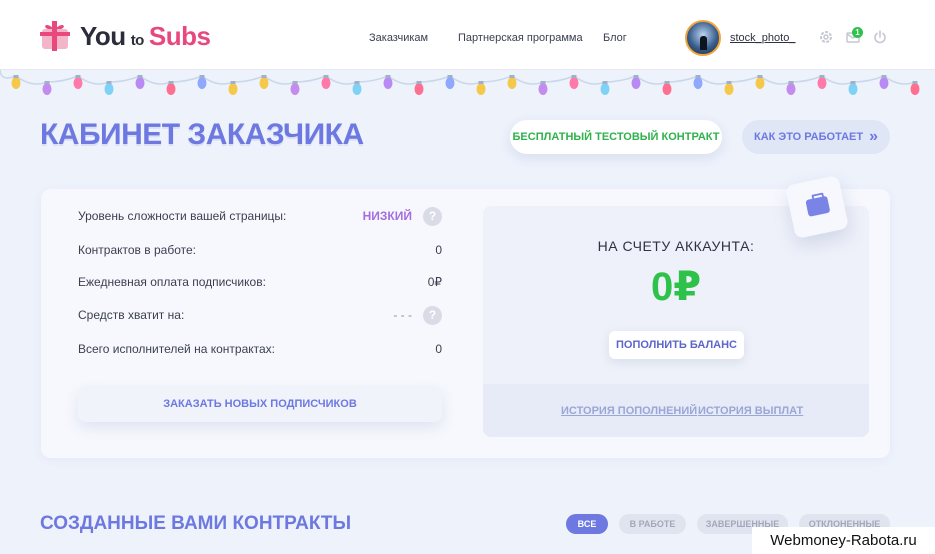  I want to click on logo-to: to, so click(137, 40).